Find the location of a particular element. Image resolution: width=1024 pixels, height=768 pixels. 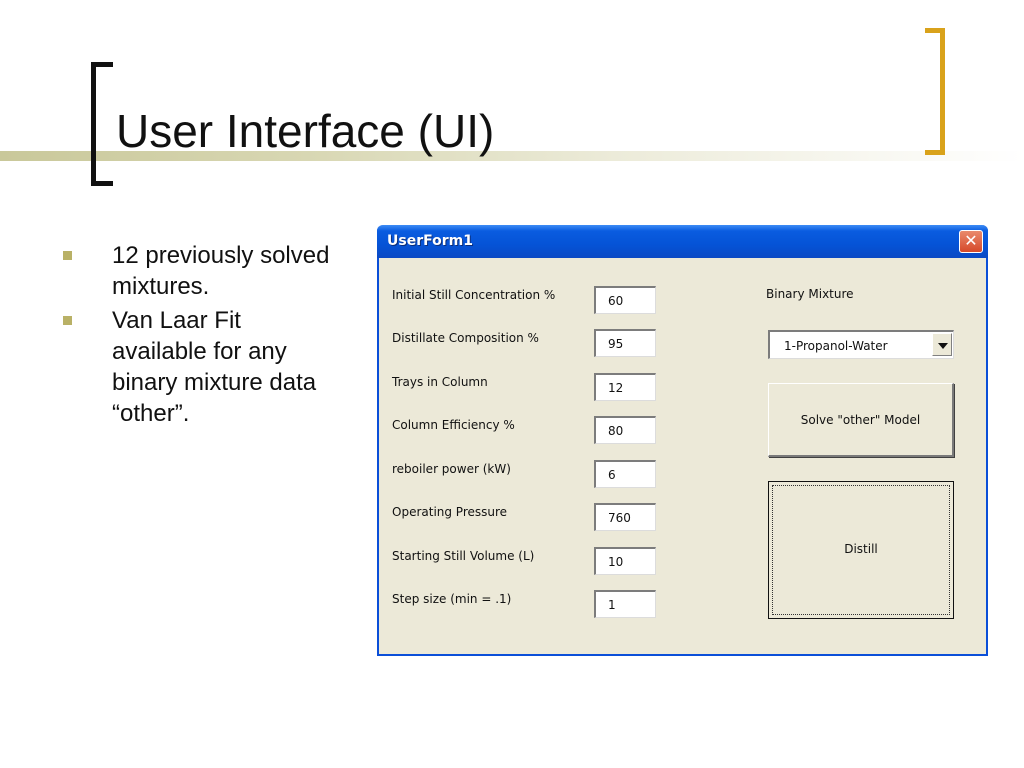

operating-pressure-input: 760 is located at coordinates (625, 517).